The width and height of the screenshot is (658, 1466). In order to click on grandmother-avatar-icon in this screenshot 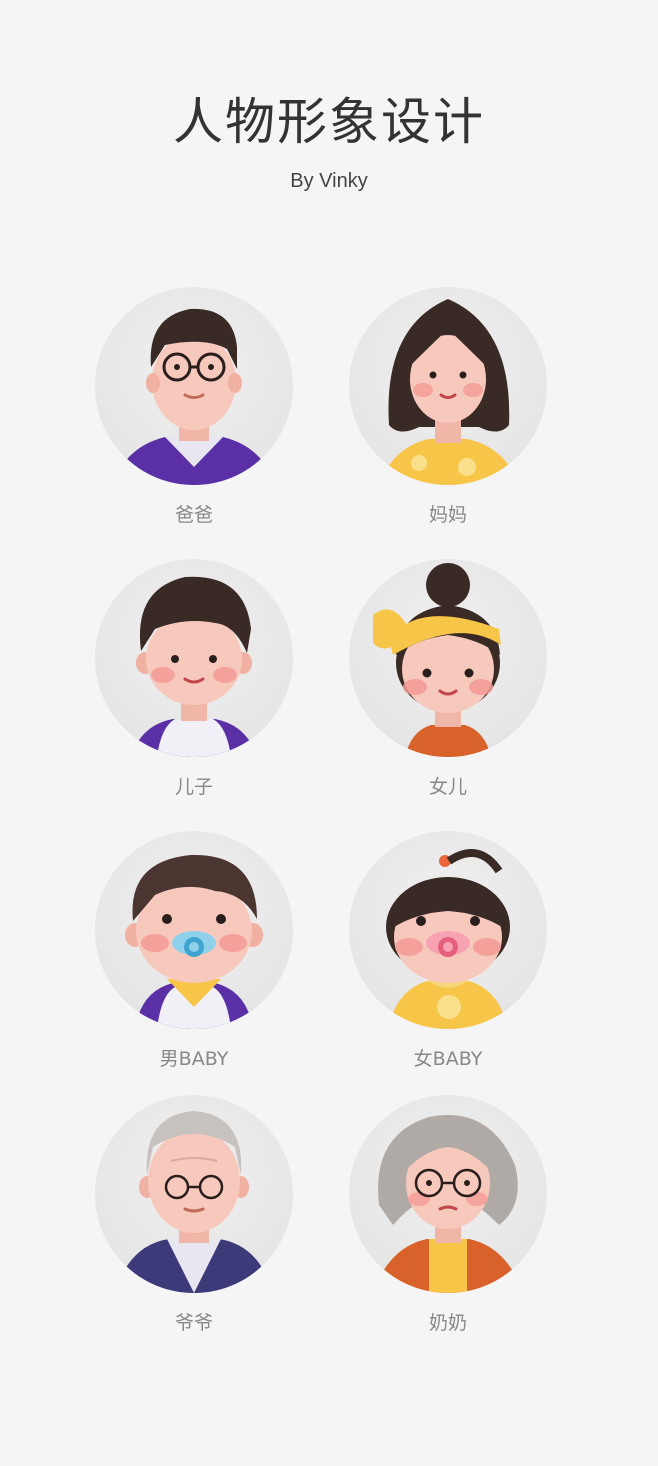, I will do `click(448, 1194)`.